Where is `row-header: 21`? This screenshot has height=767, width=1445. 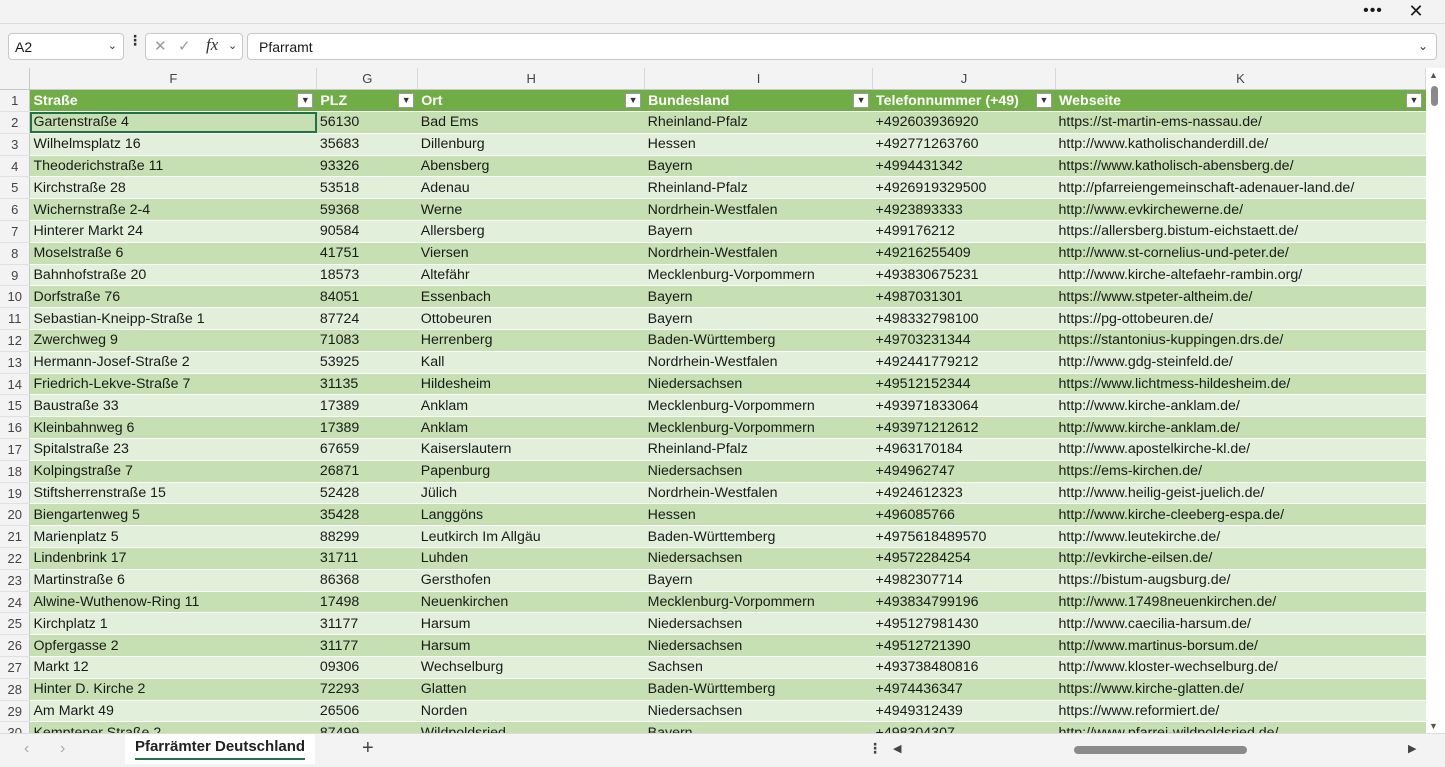
row-header: 21 is located at coordinates (15, 537).